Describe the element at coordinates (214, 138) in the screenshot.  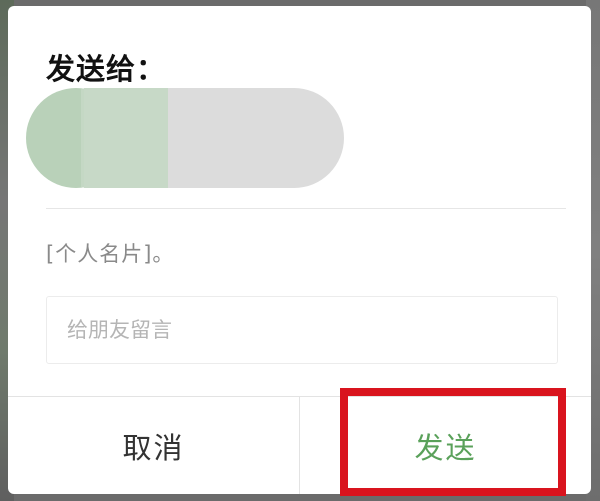
I see `recipient-name-blurred` at that location.